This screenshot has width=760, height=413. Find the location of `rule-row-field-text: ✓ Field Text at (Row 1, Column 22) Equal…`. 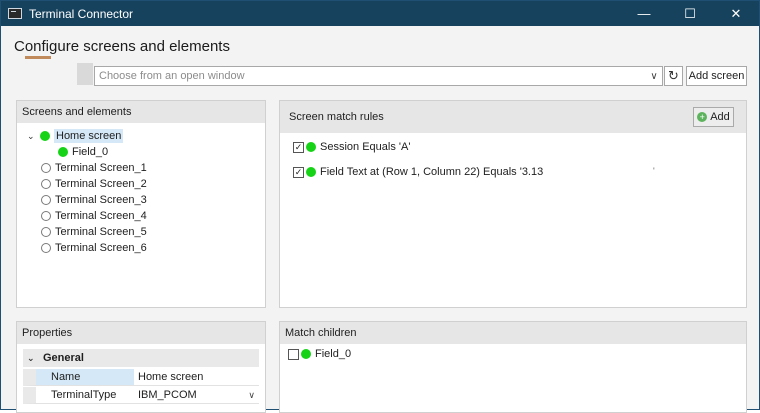

rule-row-field-text: ✓ Field Text at (Row 1, Column 22) Equal… is located at coordinates (418, 172).